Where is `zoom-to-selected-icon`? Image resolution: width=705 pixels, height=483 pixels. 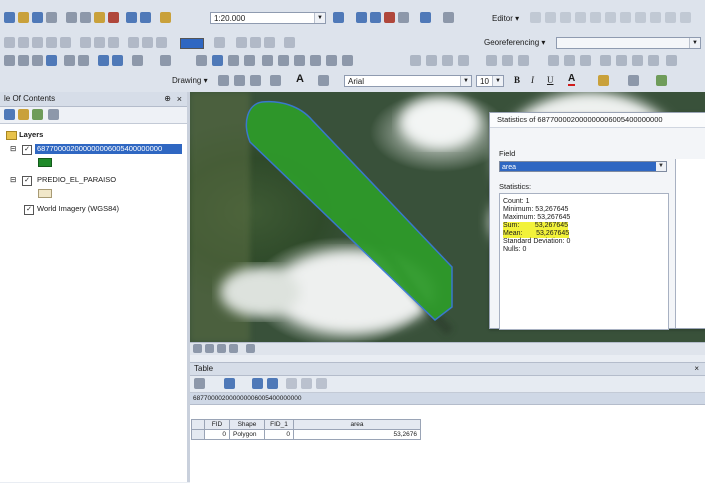
zoom-to-selected-icon is located at coordinates (306, 383).